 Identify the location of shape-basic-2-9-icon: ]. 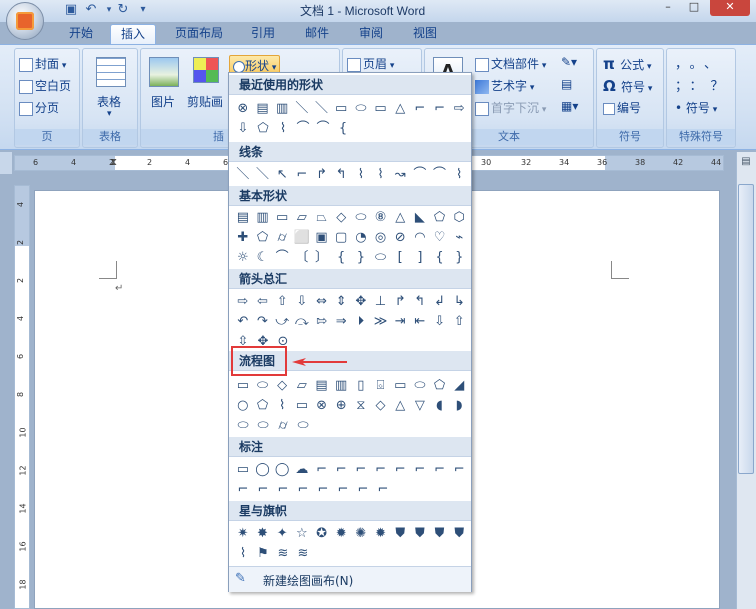
(420, 257).